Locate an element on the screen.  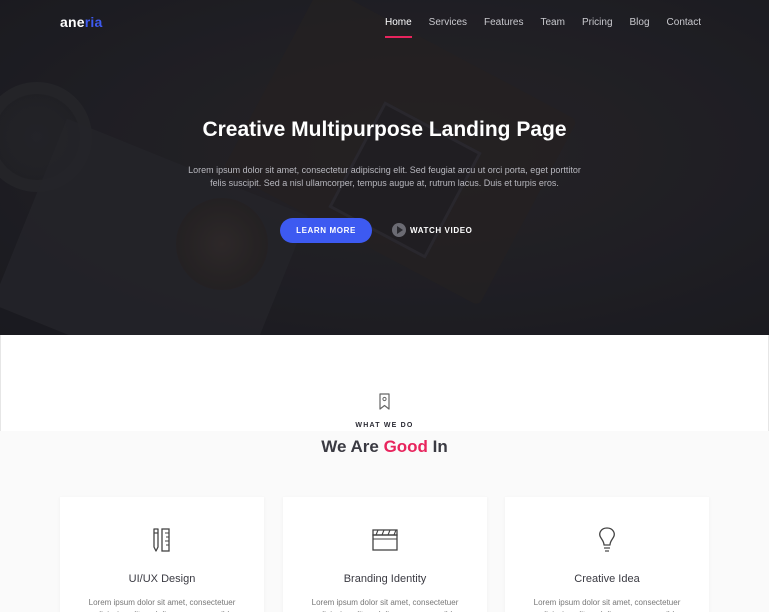
clapperboard-icon is located at coordinates (385, 540).